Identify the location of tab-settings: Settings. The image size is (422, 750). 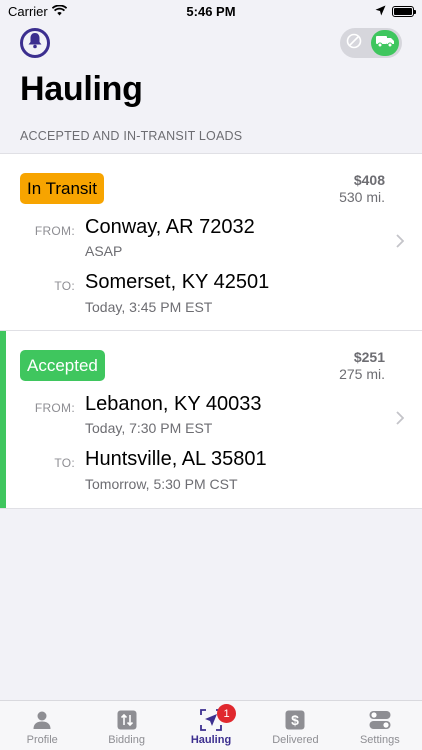
(380, 725).